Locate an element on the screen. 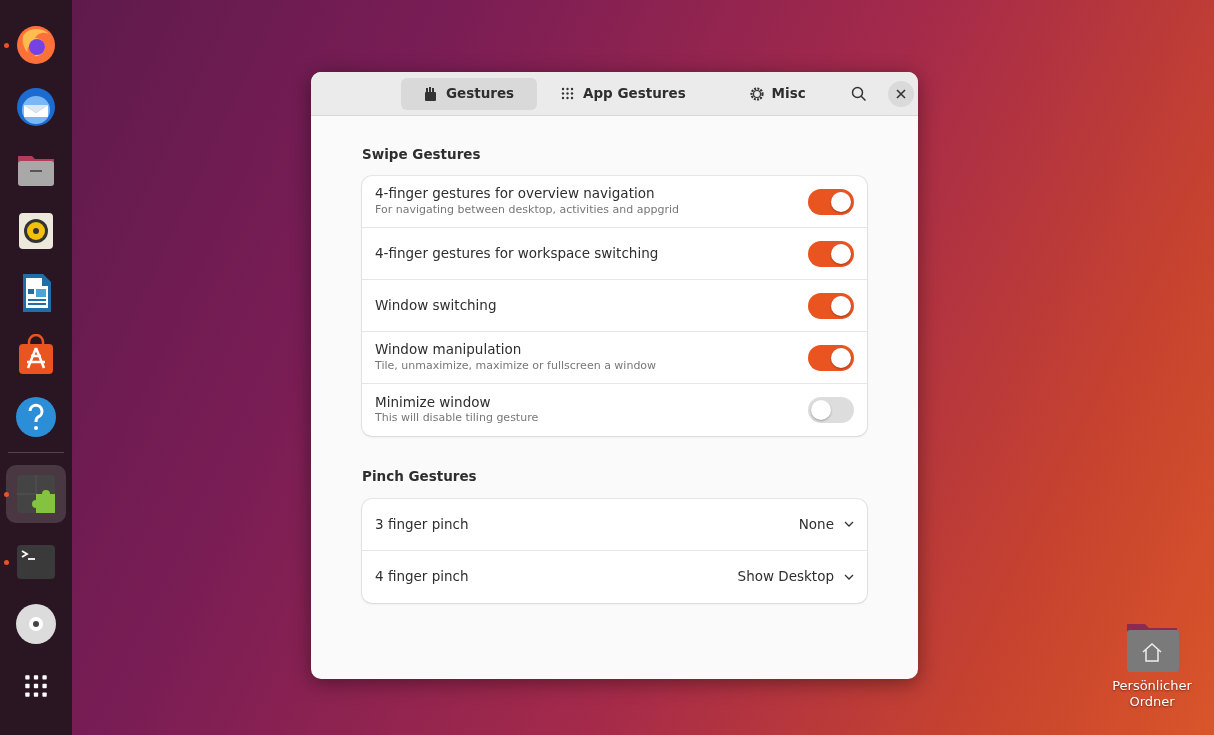  close-icon is located at coordinates (900, 93).